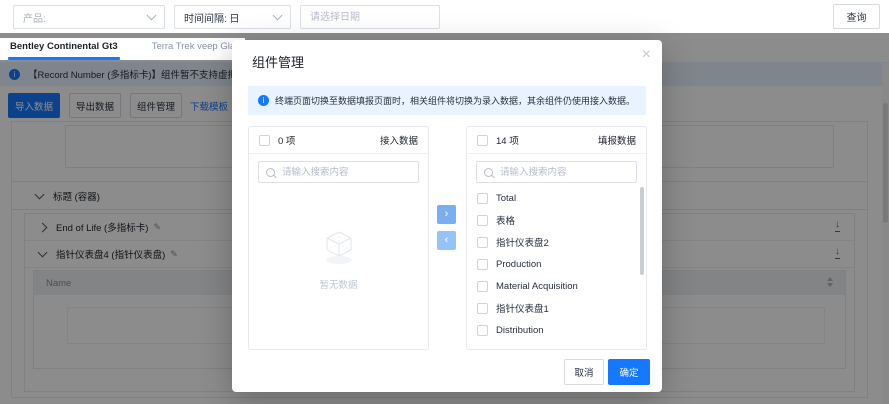  I want to click on move-right-button: ›, so click(446, 214).